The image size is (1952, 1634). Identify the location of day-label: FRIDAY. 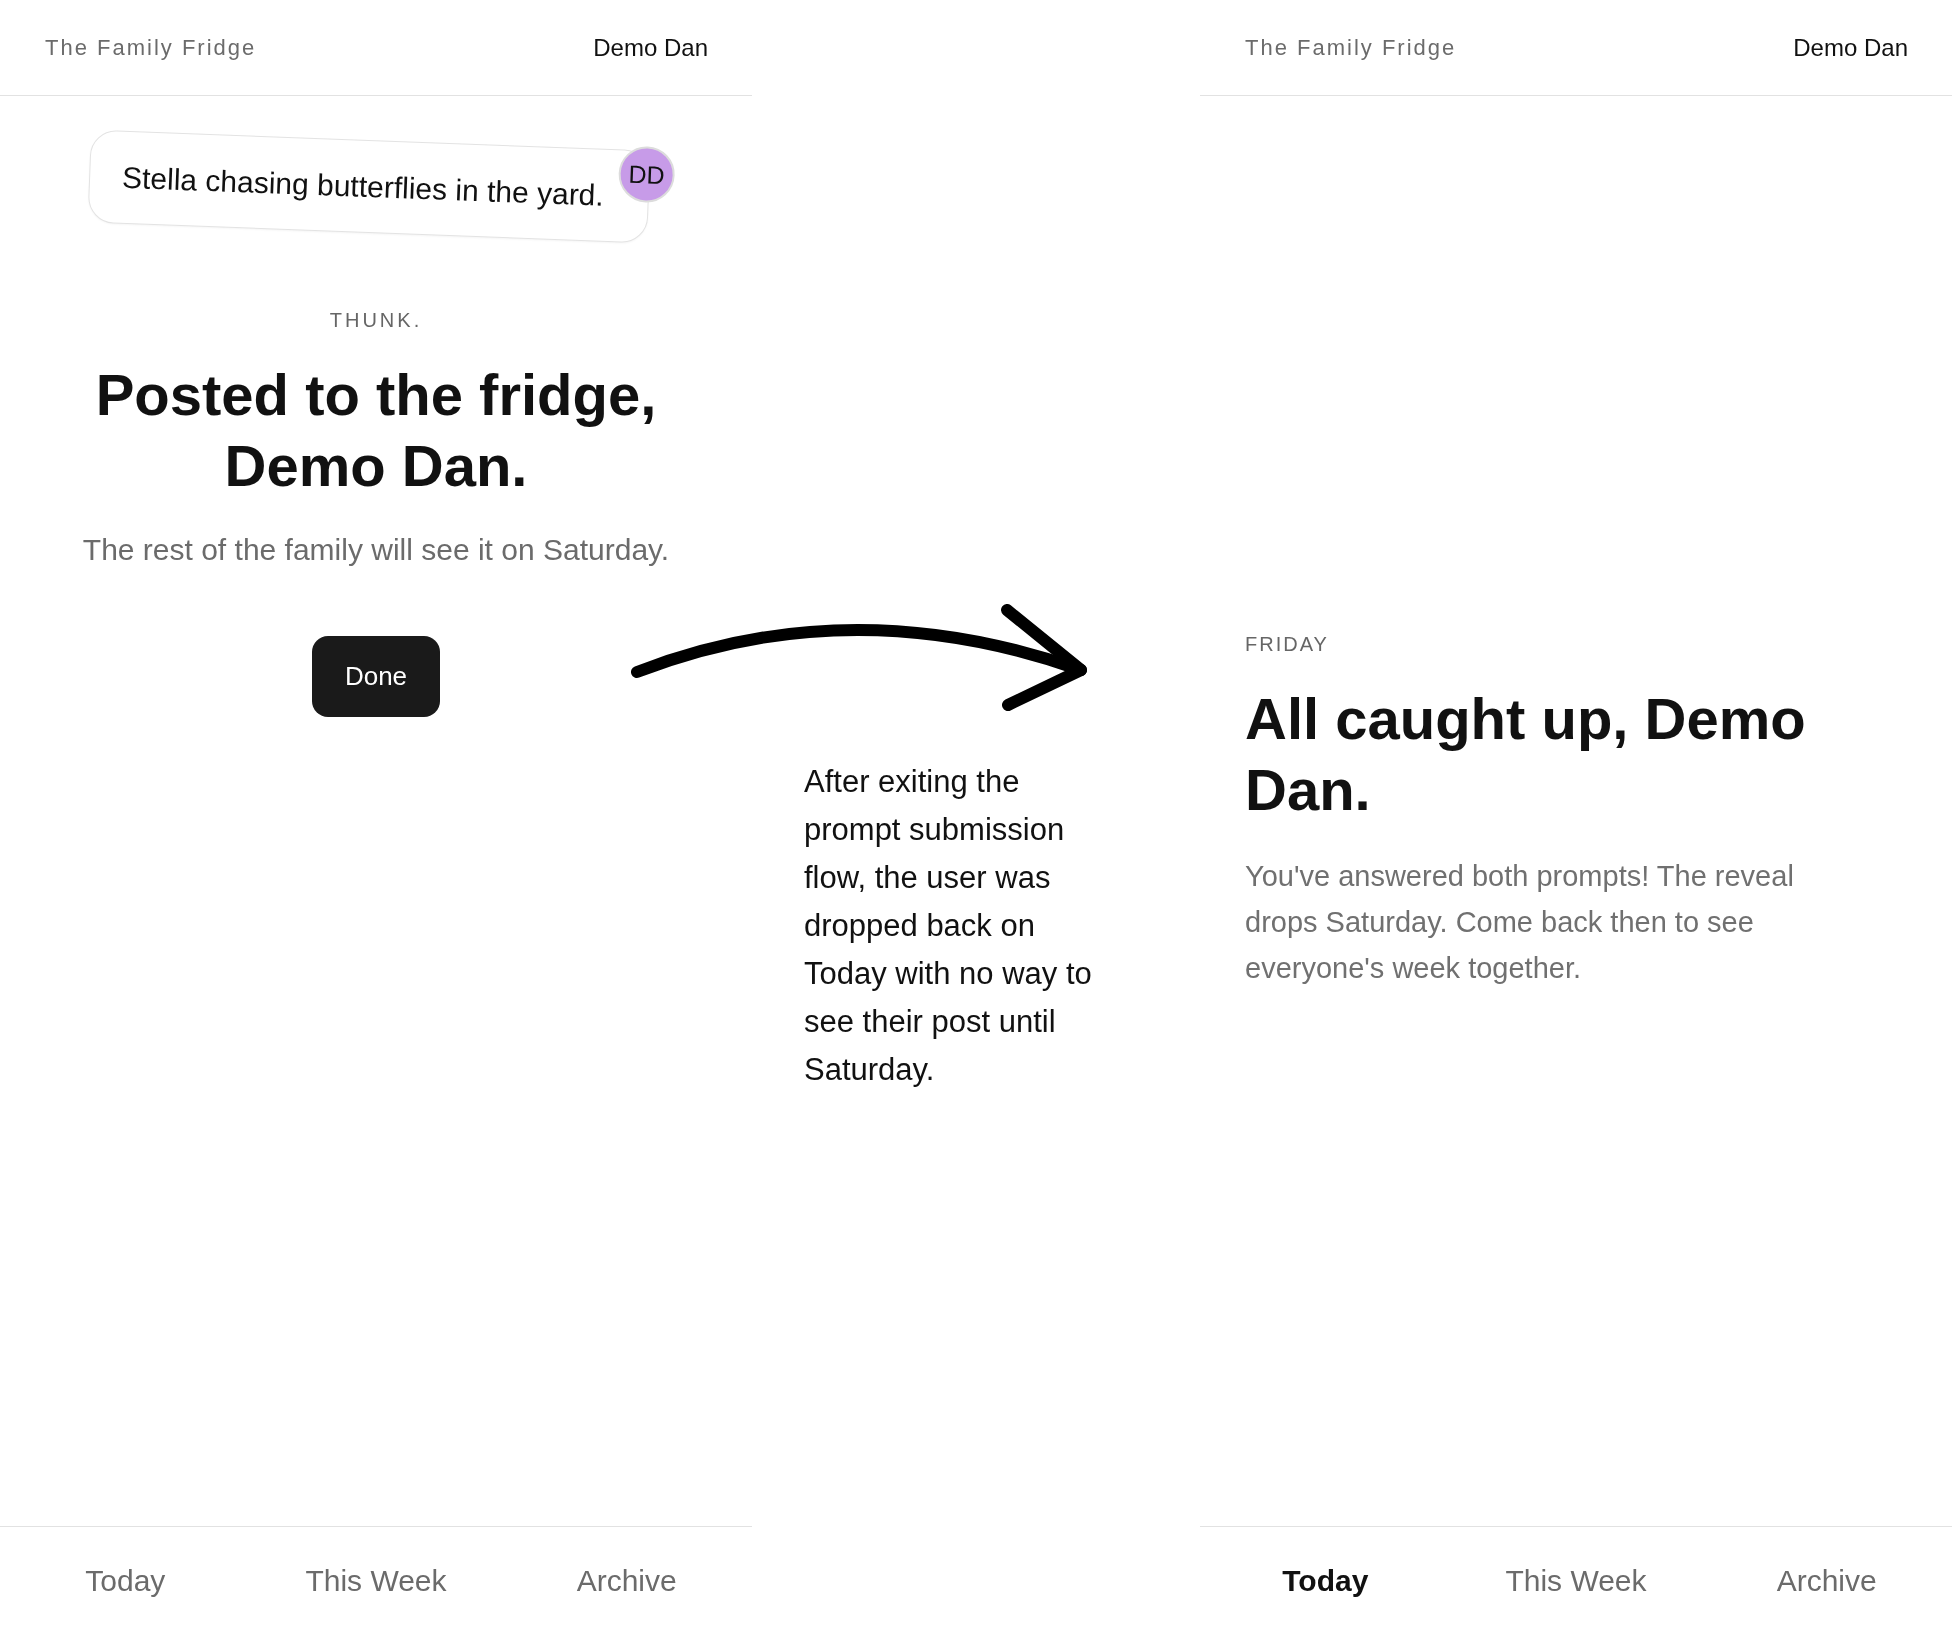
(1287, 643).